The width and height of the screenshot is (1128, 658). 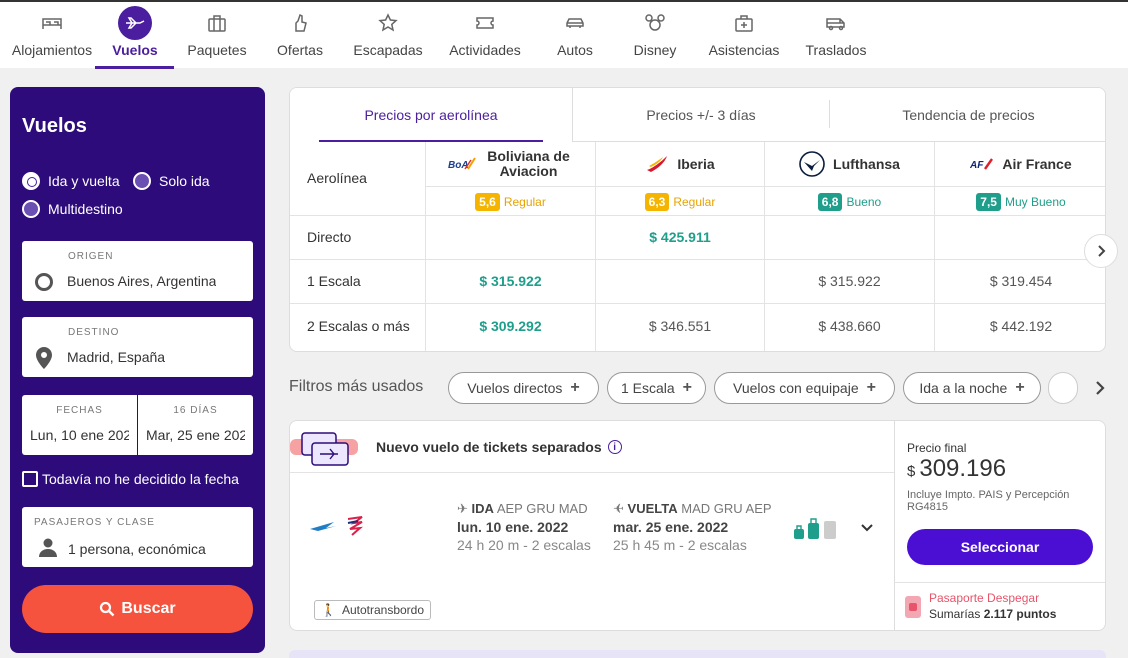 I want to click on airline-header-label: Aerolínea, so click(x=337, y=178).